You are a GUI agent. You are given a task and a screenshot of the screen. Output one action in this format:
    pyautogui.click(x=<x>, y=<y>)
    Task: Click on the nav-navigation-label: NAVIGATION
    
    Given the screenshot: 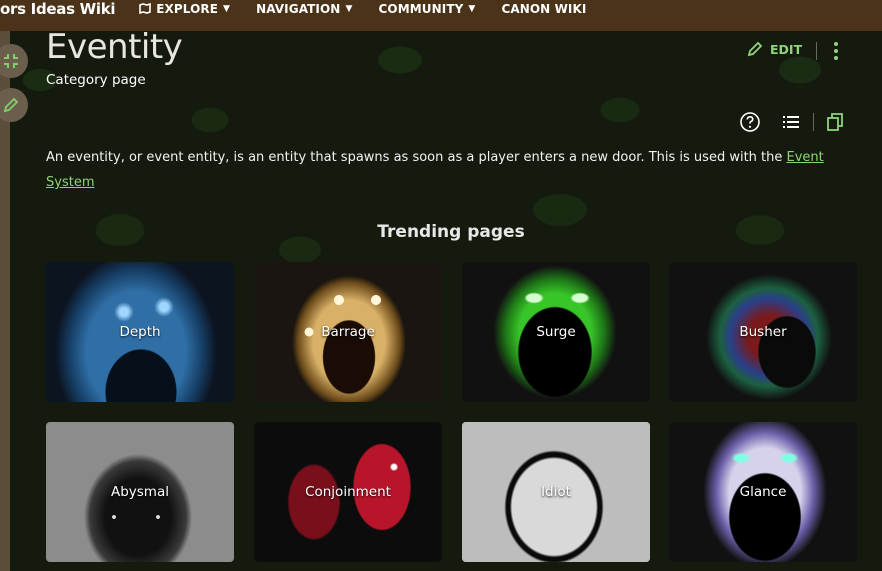 What is the action you would take?
    pyautogui.click(x=298, y=8)
    